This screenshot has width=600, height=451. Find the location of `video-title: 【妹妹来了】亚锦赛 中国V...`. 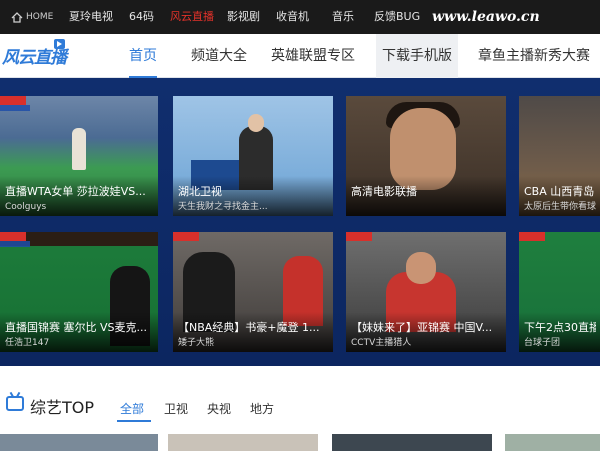

video-title: 【妹妹来了】亚锦赛 中国V... is located at coordinates (422, 327).